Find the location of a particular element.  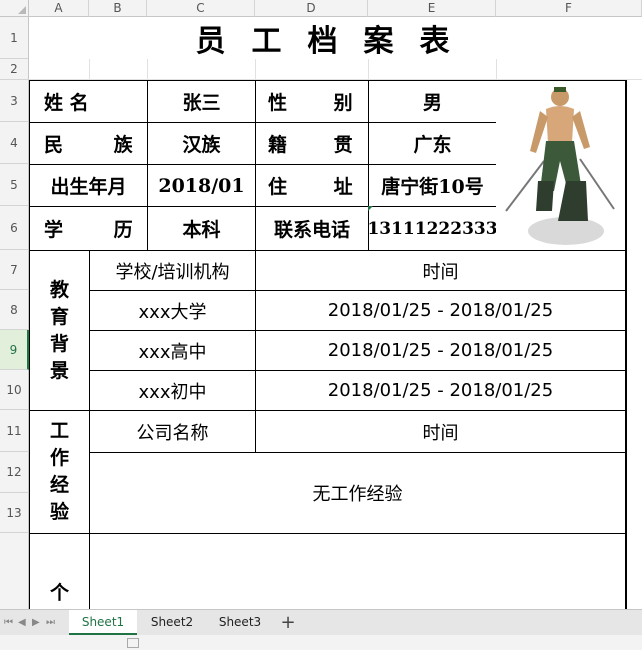

row-number: 4 is located at coordinates (14, 142).